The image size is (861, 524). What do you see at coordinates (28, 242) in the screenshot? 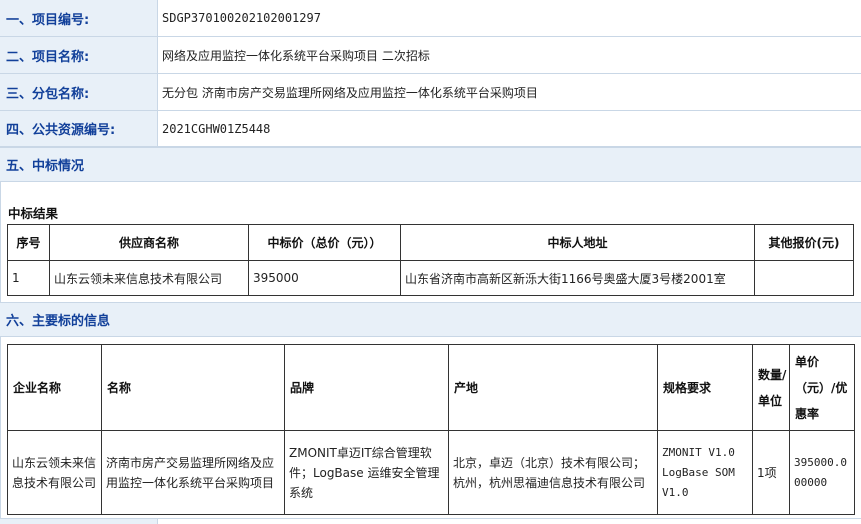
I see `header-seq: 序号` at bounding box center [28, 242].